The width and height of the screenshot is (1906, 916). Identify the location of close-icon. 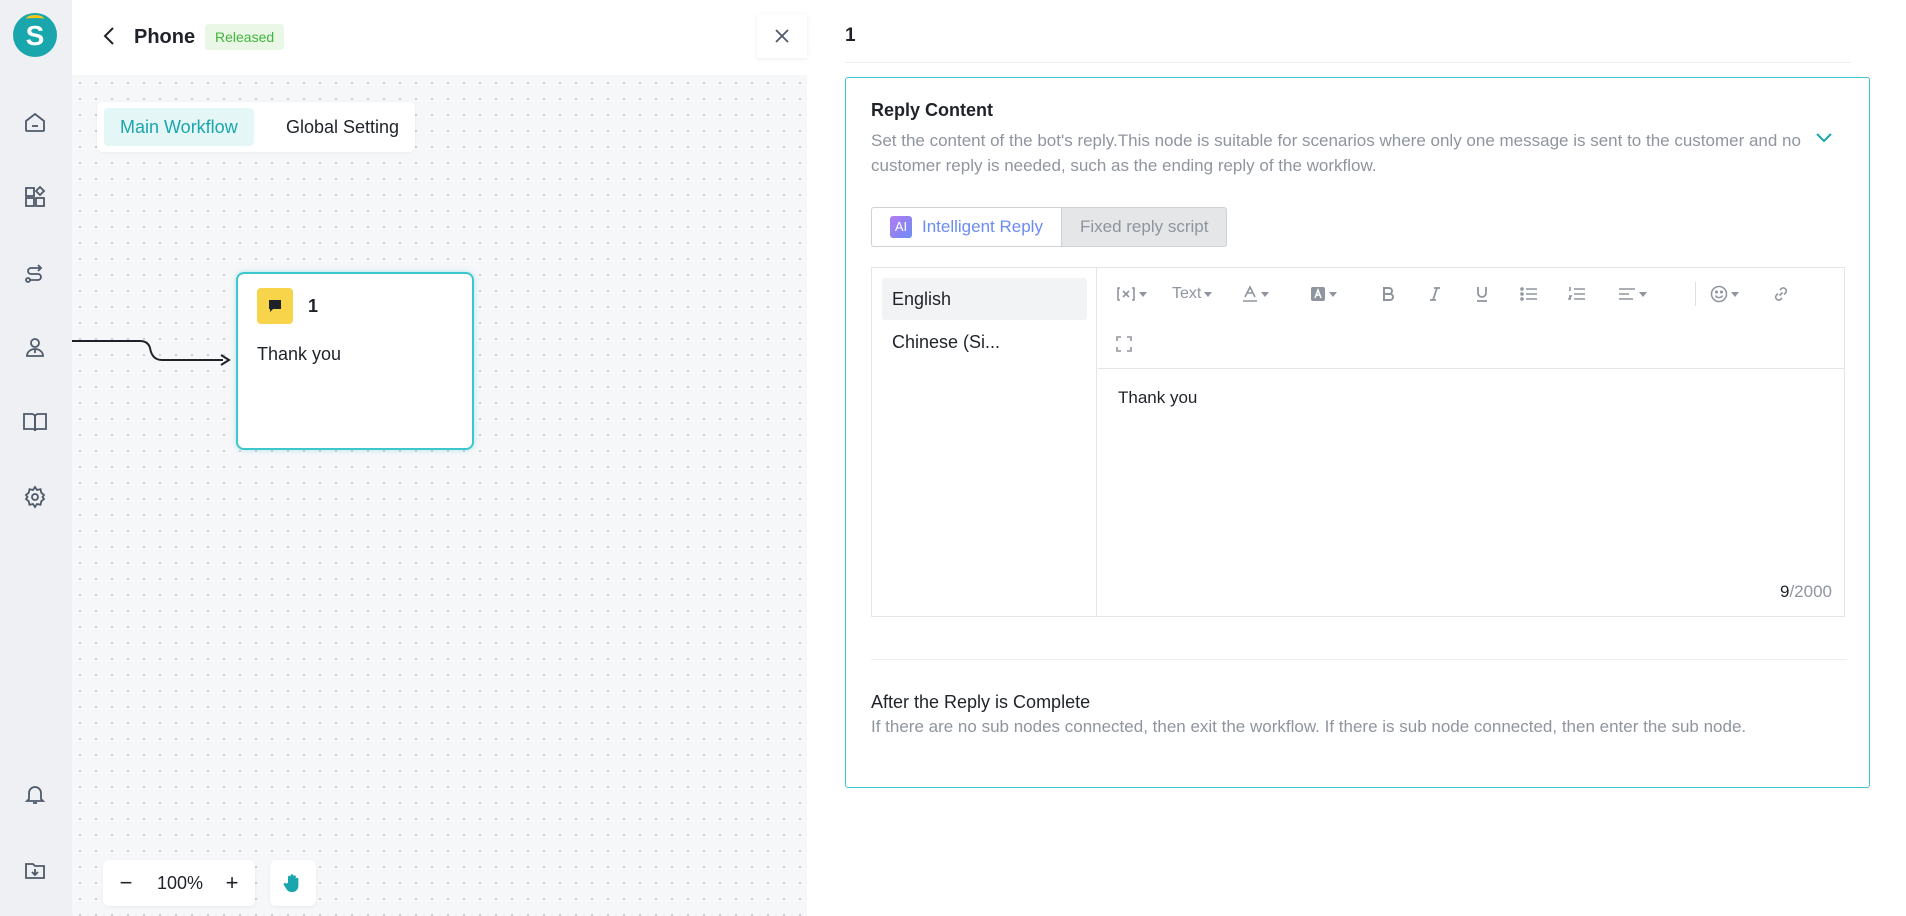
(782, 36).